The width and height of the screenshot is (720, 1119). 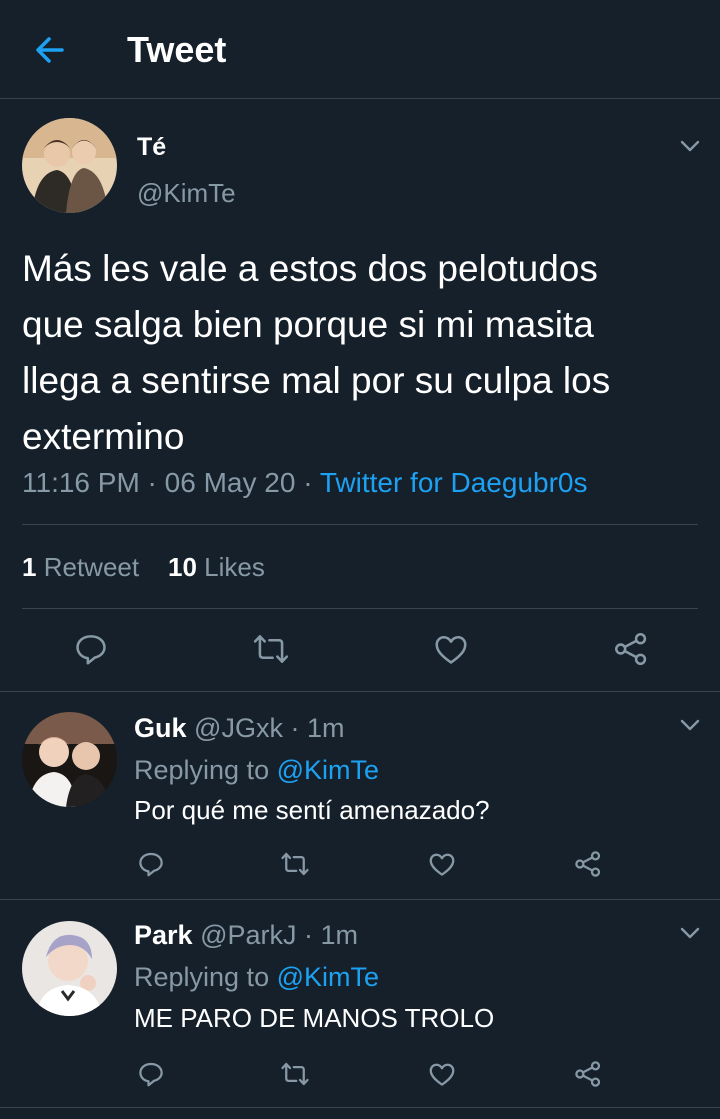 I want to click on likes-count: 10, so click(x=182, y=567).